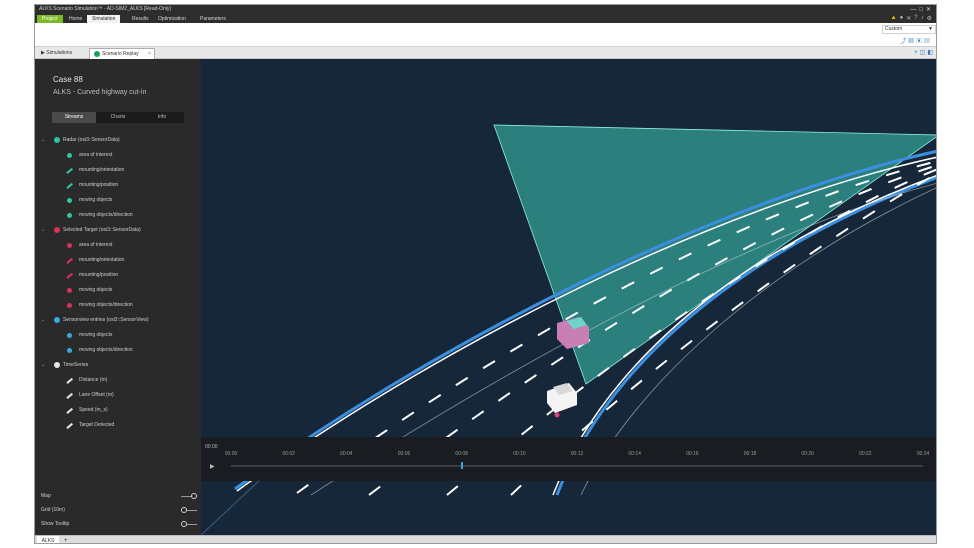 Image resolution: width=974 pixels, height=548 pixels. I want to click on timeline-tick-label: 00:22, so click(865, 454).